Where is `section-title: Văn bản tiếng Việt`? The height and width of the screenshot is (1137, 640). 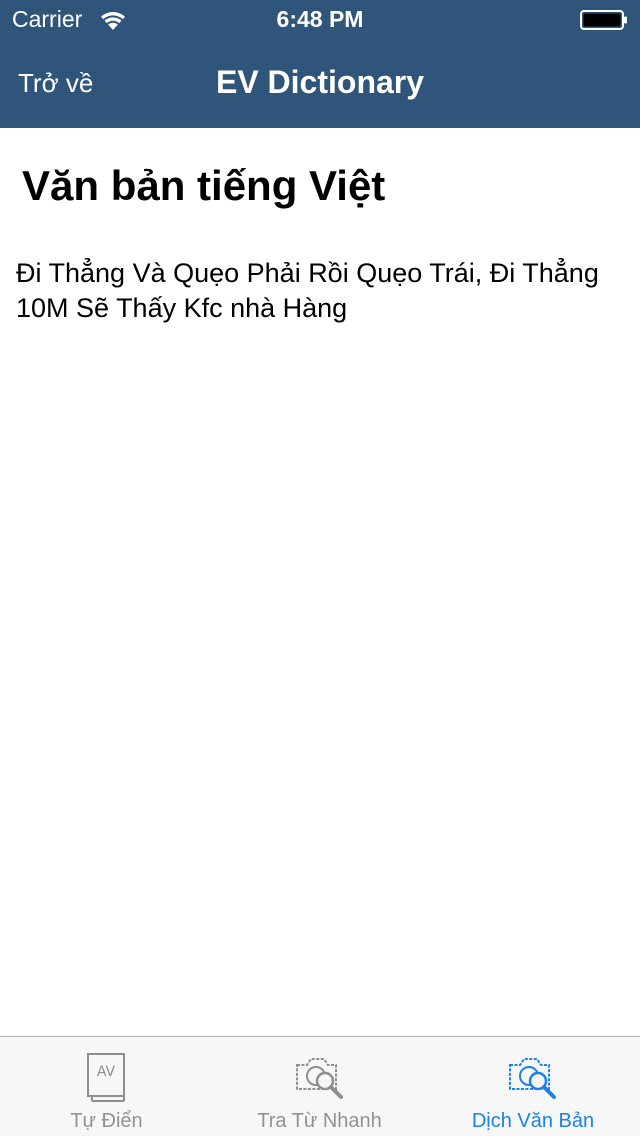 section-title: Văn bản tiếng Việt is located at coordinates (204, 185).